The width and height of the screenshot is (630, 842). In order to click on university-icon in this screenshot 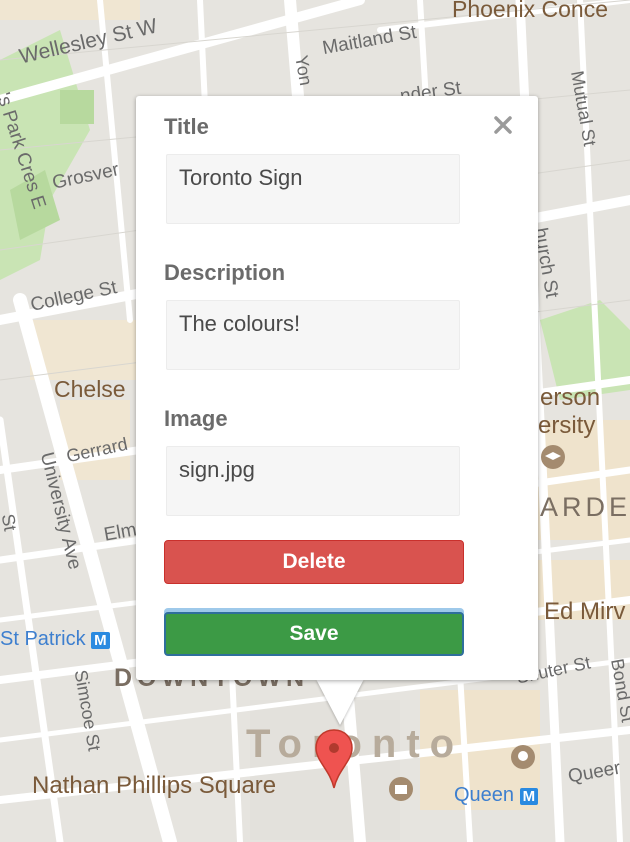, I will do `click(553, 457)`.